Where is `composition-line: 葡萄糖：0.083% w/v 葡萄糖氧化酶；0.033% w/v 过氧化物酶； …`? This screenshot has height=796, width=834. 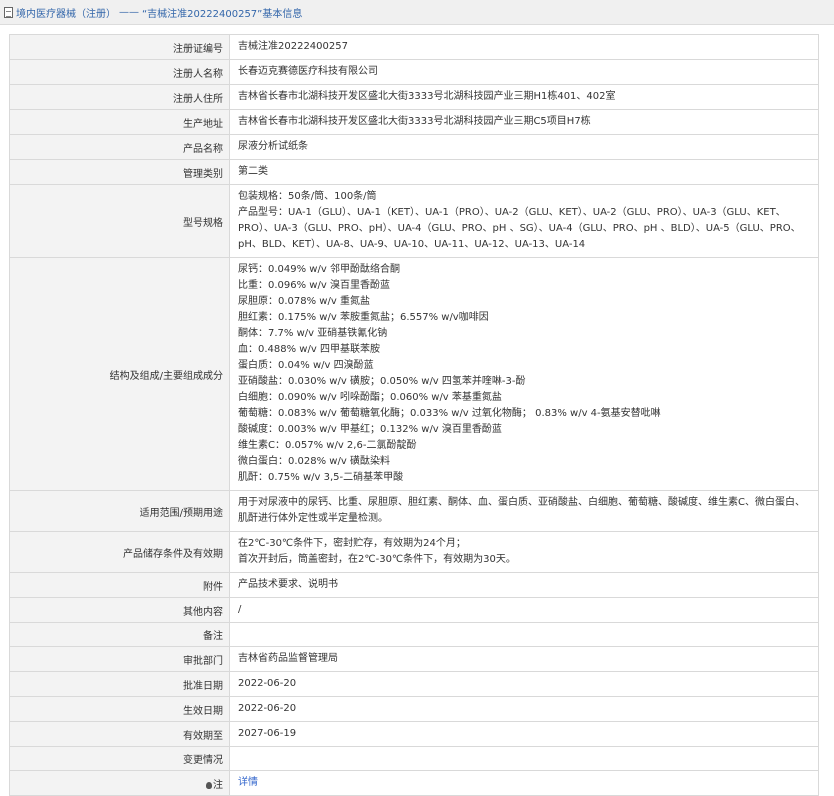
composition-line: 葡萄糖：0.083% w/v 葡萄糖氧化酶；0.033% w/v 过氧化物酶； … is located at coordinates (449, 413).